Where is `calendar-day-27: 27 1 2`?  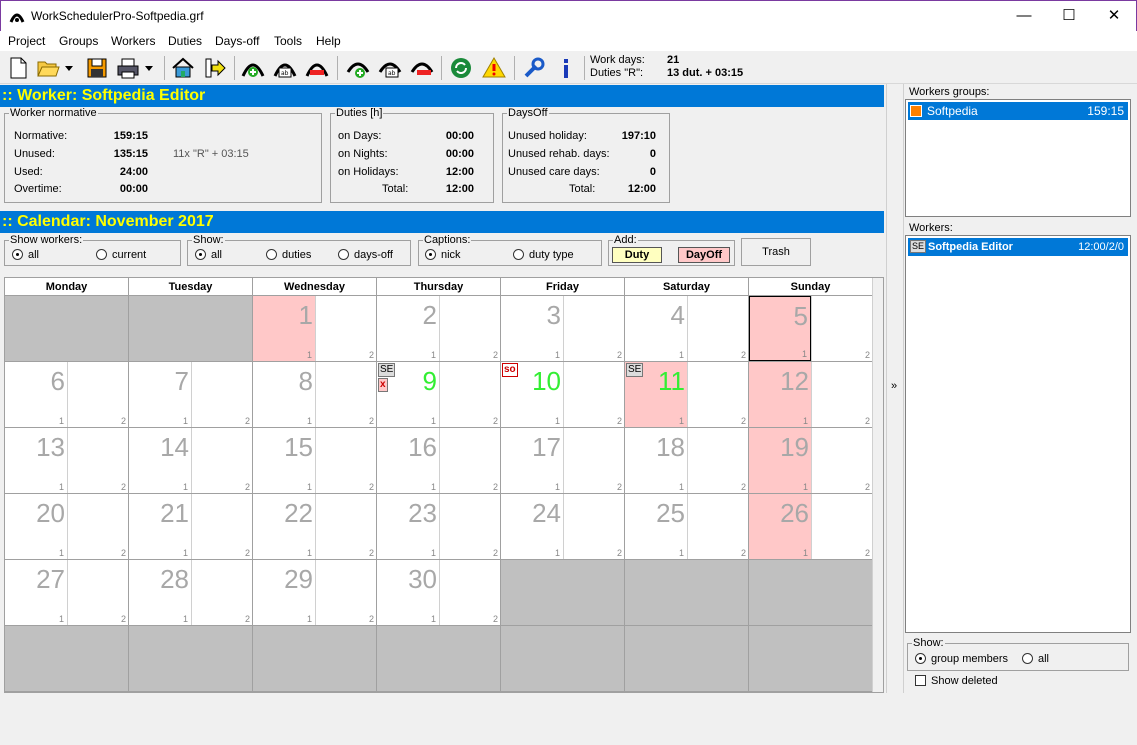
calendar-day-27: 27 1 2 is located at coordinates (67, 593).